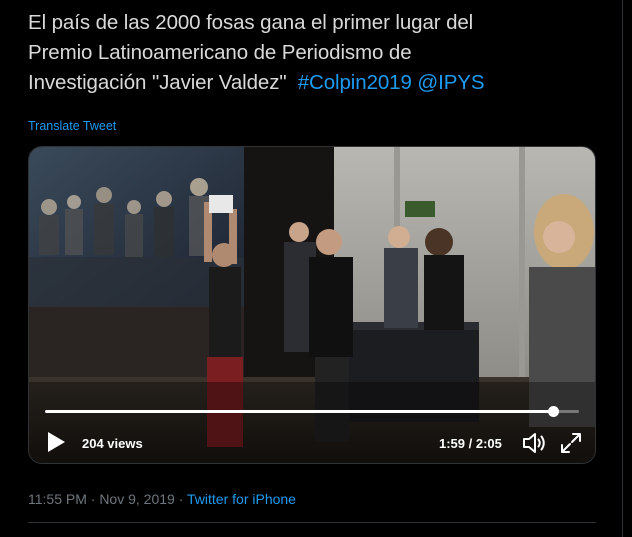 The height and width of the screenshot is (537, 632). I want to click on tweet-source-link: Twitter for iPhone, so click(241, 499).